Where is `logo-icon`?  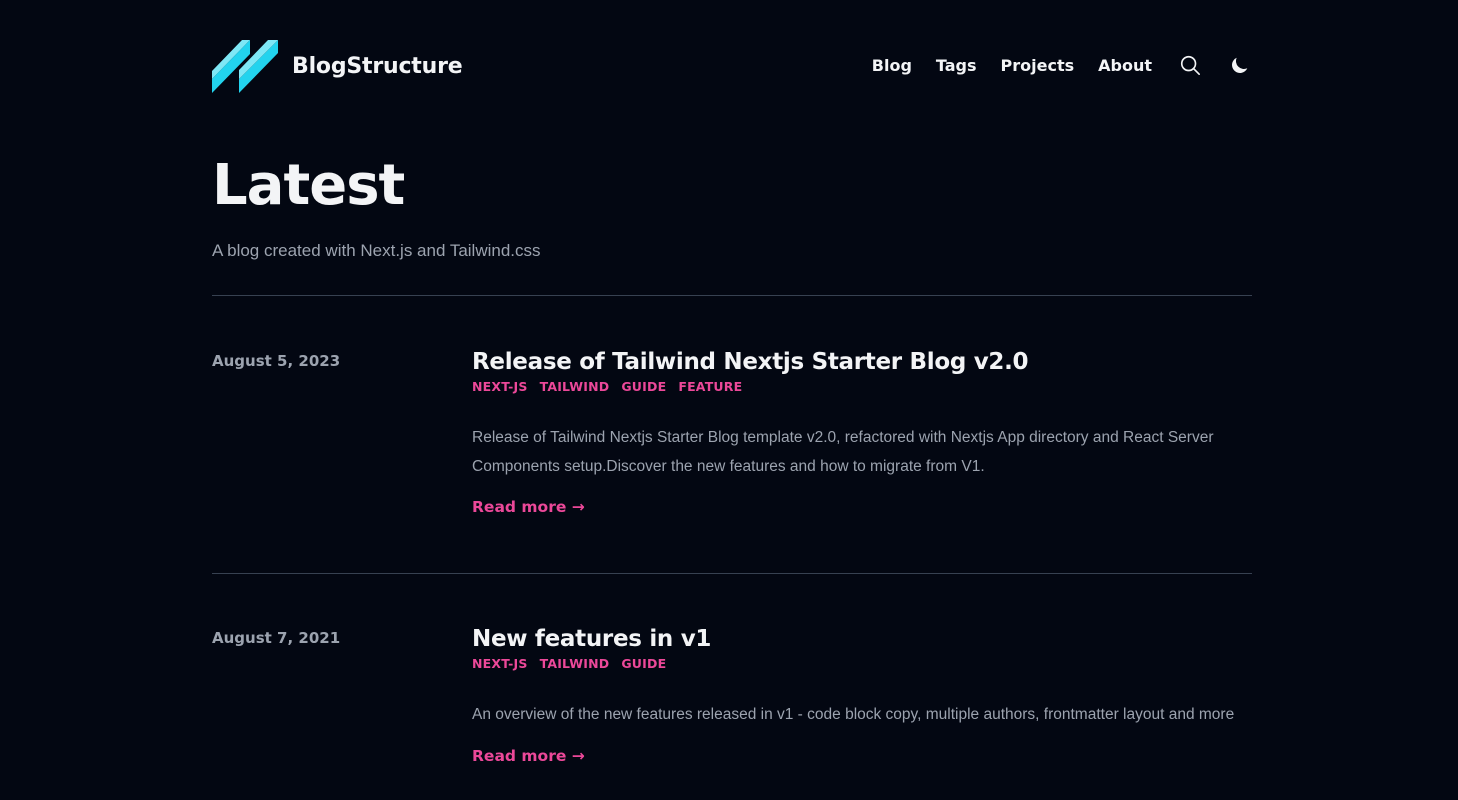
logo-icon is located at coordinates (245, 66).